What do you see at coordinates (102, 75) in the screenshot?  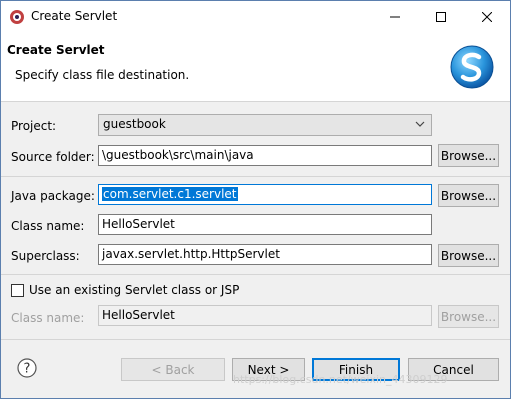 I see `wizard-description: Specify class file destination.` at bounding box center [102, 75].